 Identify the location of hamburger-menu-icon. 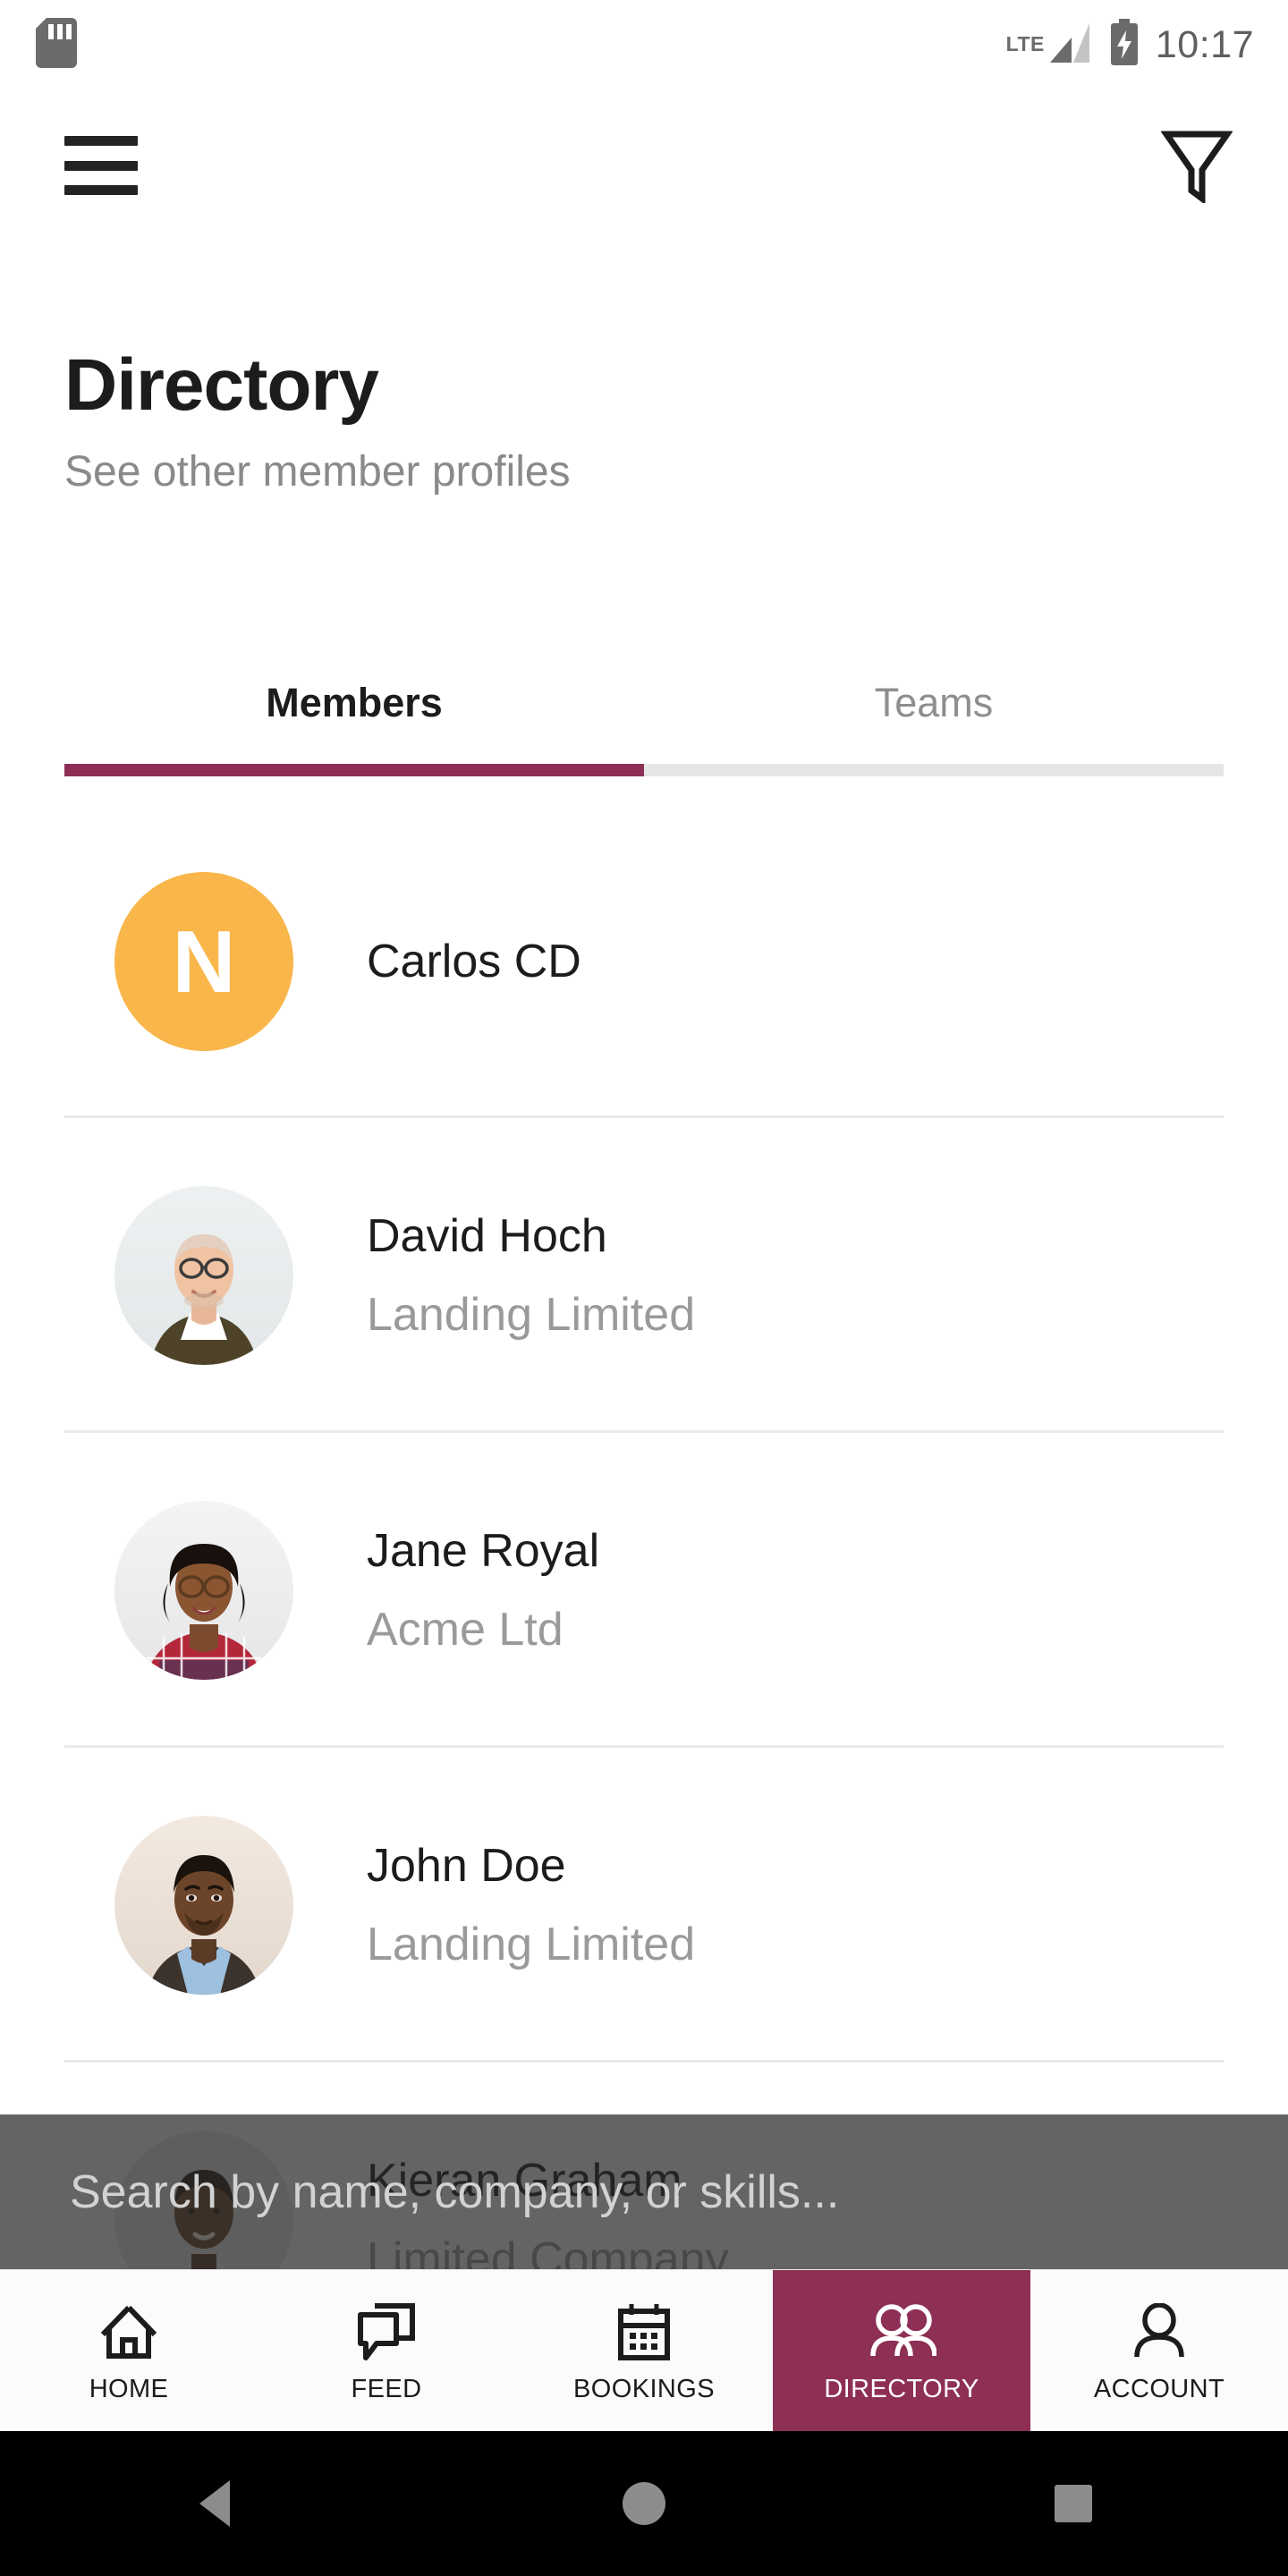
(101, 165).